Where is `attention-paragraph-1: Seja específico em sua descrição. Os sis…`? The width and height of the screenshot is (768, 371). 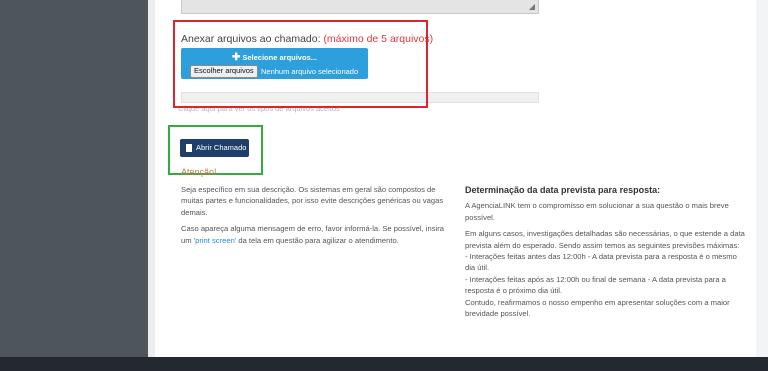
attention-paragraph-1: Seja específico em sua descrição. Os sis… is located at coordinates (312, 201).